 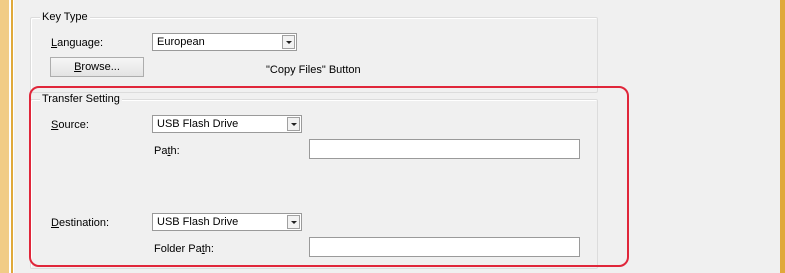 I want to click on source-combo-value: USB Flash Drive, so click(x=198, y=124).